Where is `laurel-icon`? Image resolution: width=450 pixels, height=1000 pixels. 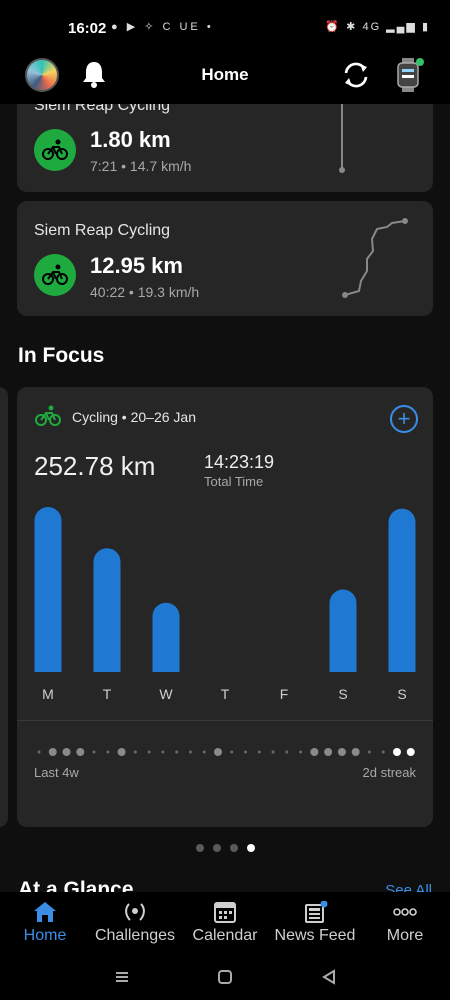
laurel-icon is located at coordinates (135, 912).